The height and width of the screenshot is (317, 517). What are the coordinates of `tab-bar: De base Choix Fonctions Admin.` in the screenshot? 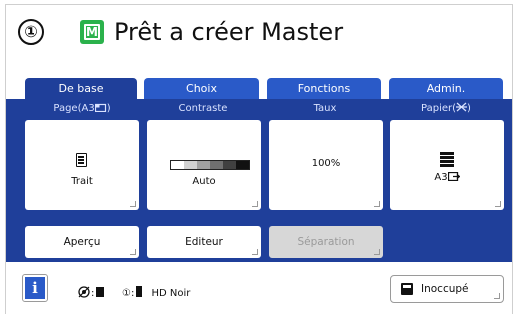 It's located at (259, 89).